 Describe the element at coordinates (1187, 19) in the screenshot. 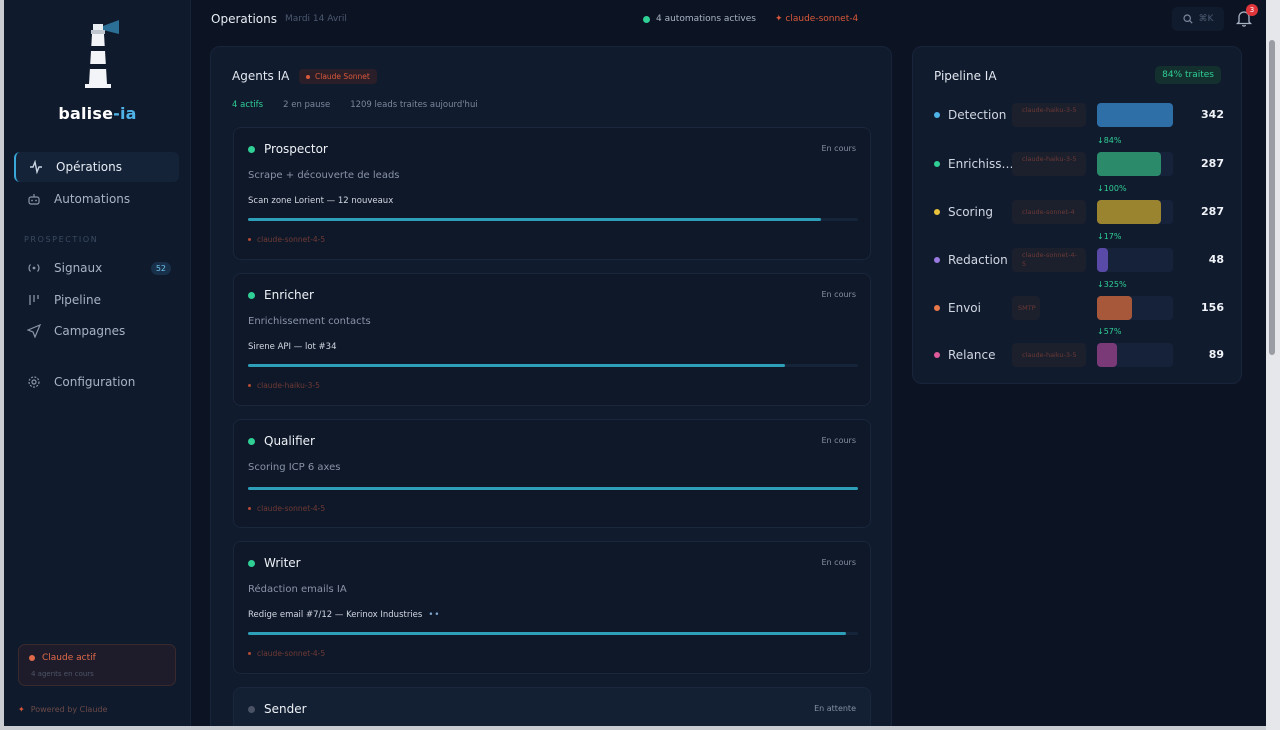

I see `search-icon` at that location.